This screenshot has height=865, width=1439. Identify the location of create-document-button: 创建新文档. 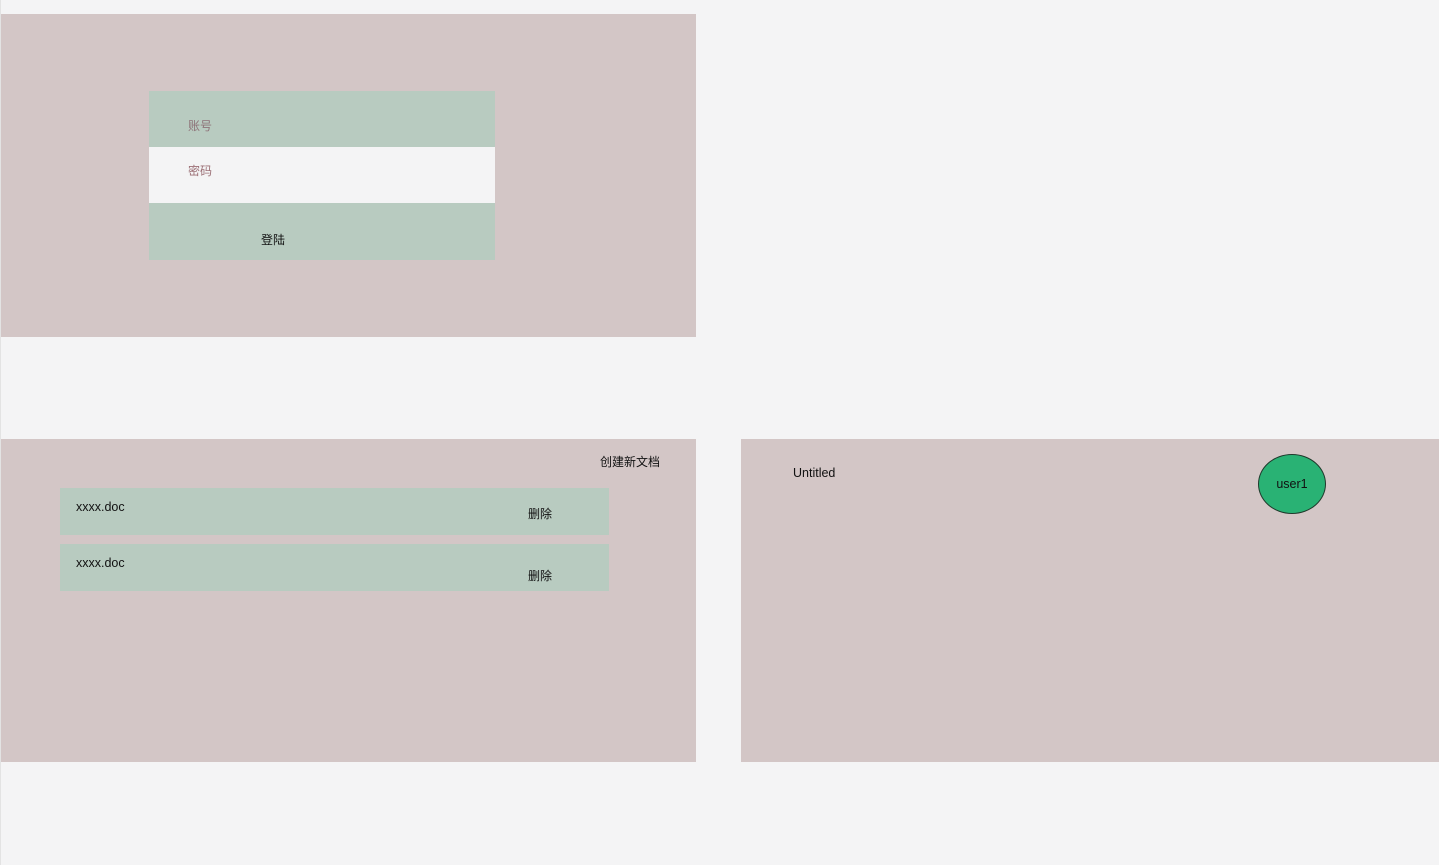
(630, 461).